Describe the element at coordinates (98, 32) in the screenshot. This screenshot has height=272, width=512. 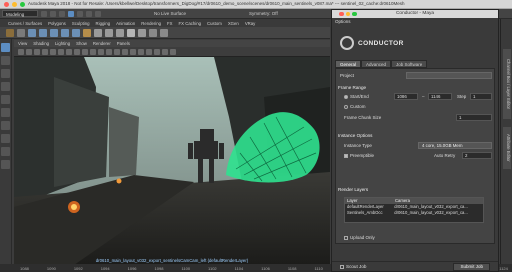
I see `loft-icon` at that location.